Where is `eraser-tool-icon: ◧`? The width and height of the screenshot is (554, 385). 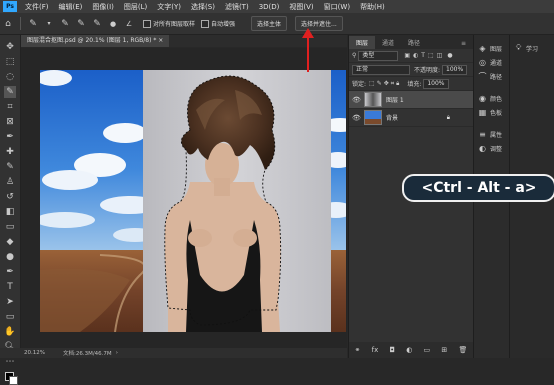 eraser-tool-icon: ◧ is located at coordinates (10, 212).